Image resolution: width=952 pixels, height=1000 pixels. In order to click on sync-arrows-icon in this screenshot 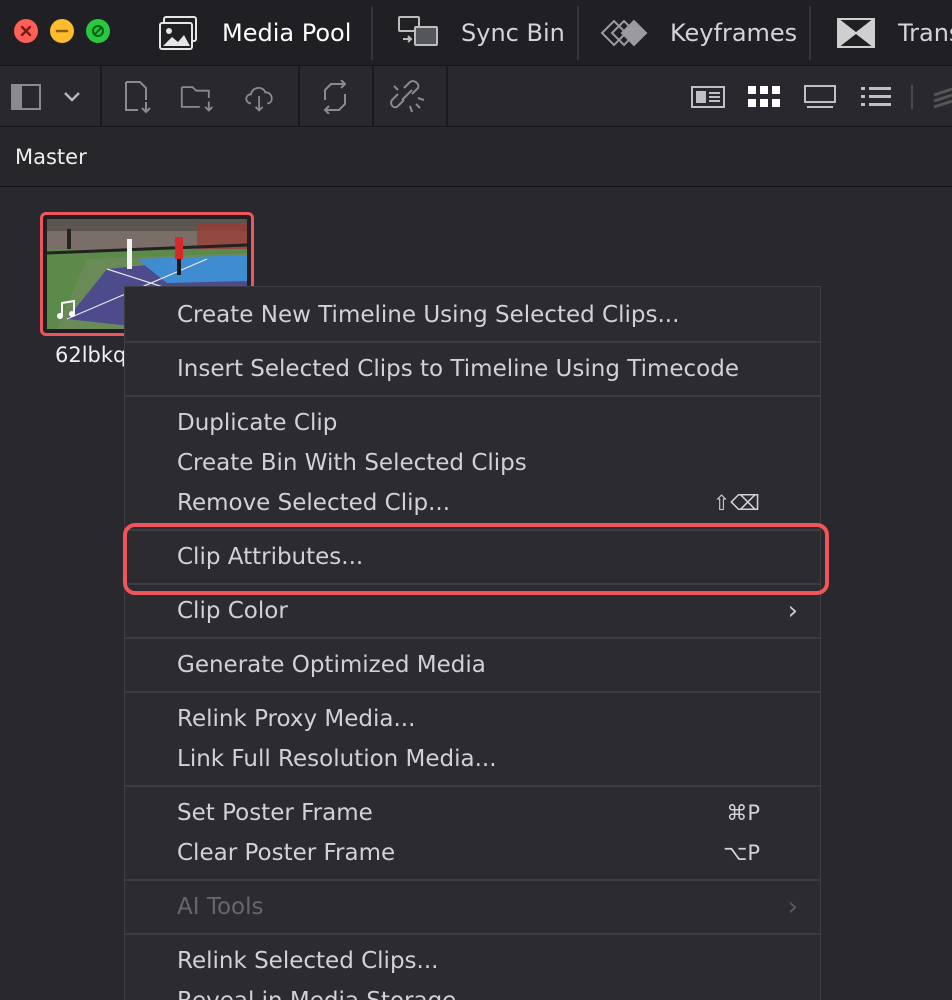, I will do `click(335, 97)`.